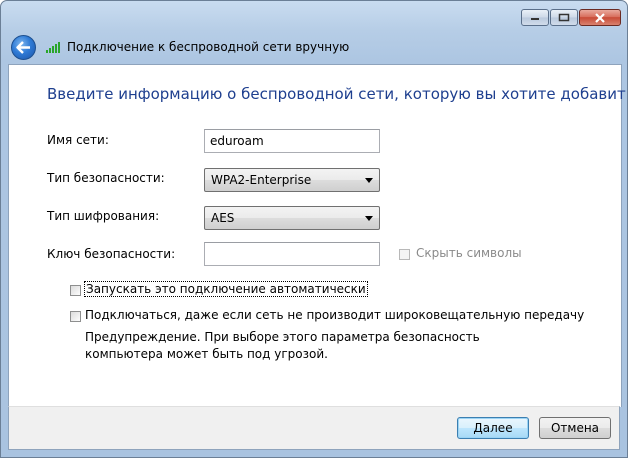 The height and width of the screenshot is (458, 628). Describe the element at coordinates (261, 180) in the screenshot. I see `security-type-value: WPA2-Enterprise` at that location.